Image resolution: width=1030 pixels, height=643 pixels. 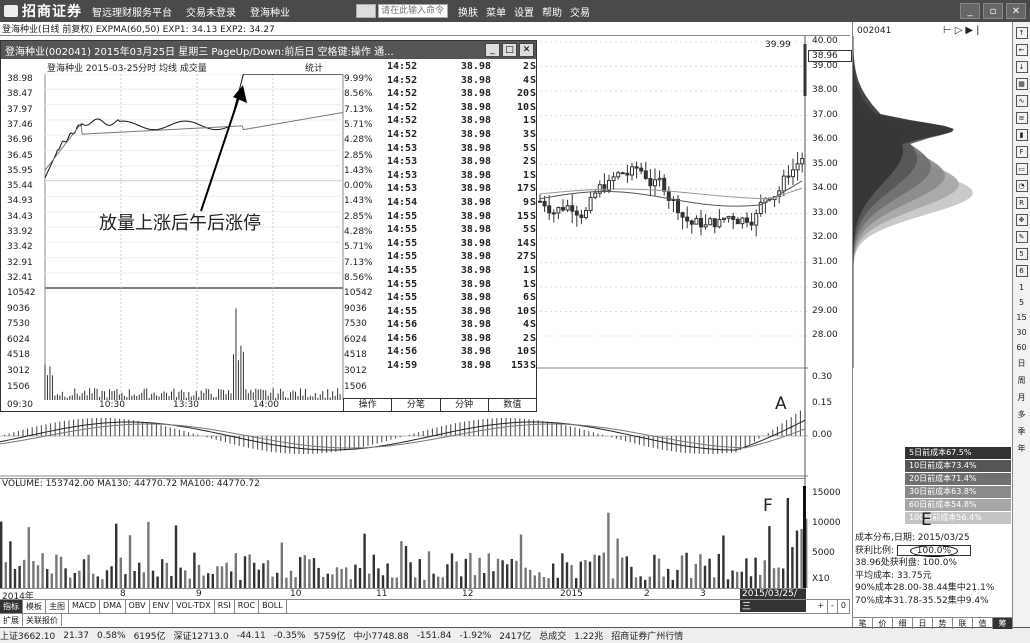 I want to click on bars-icon: ▮, so click(x=1021, y=135).